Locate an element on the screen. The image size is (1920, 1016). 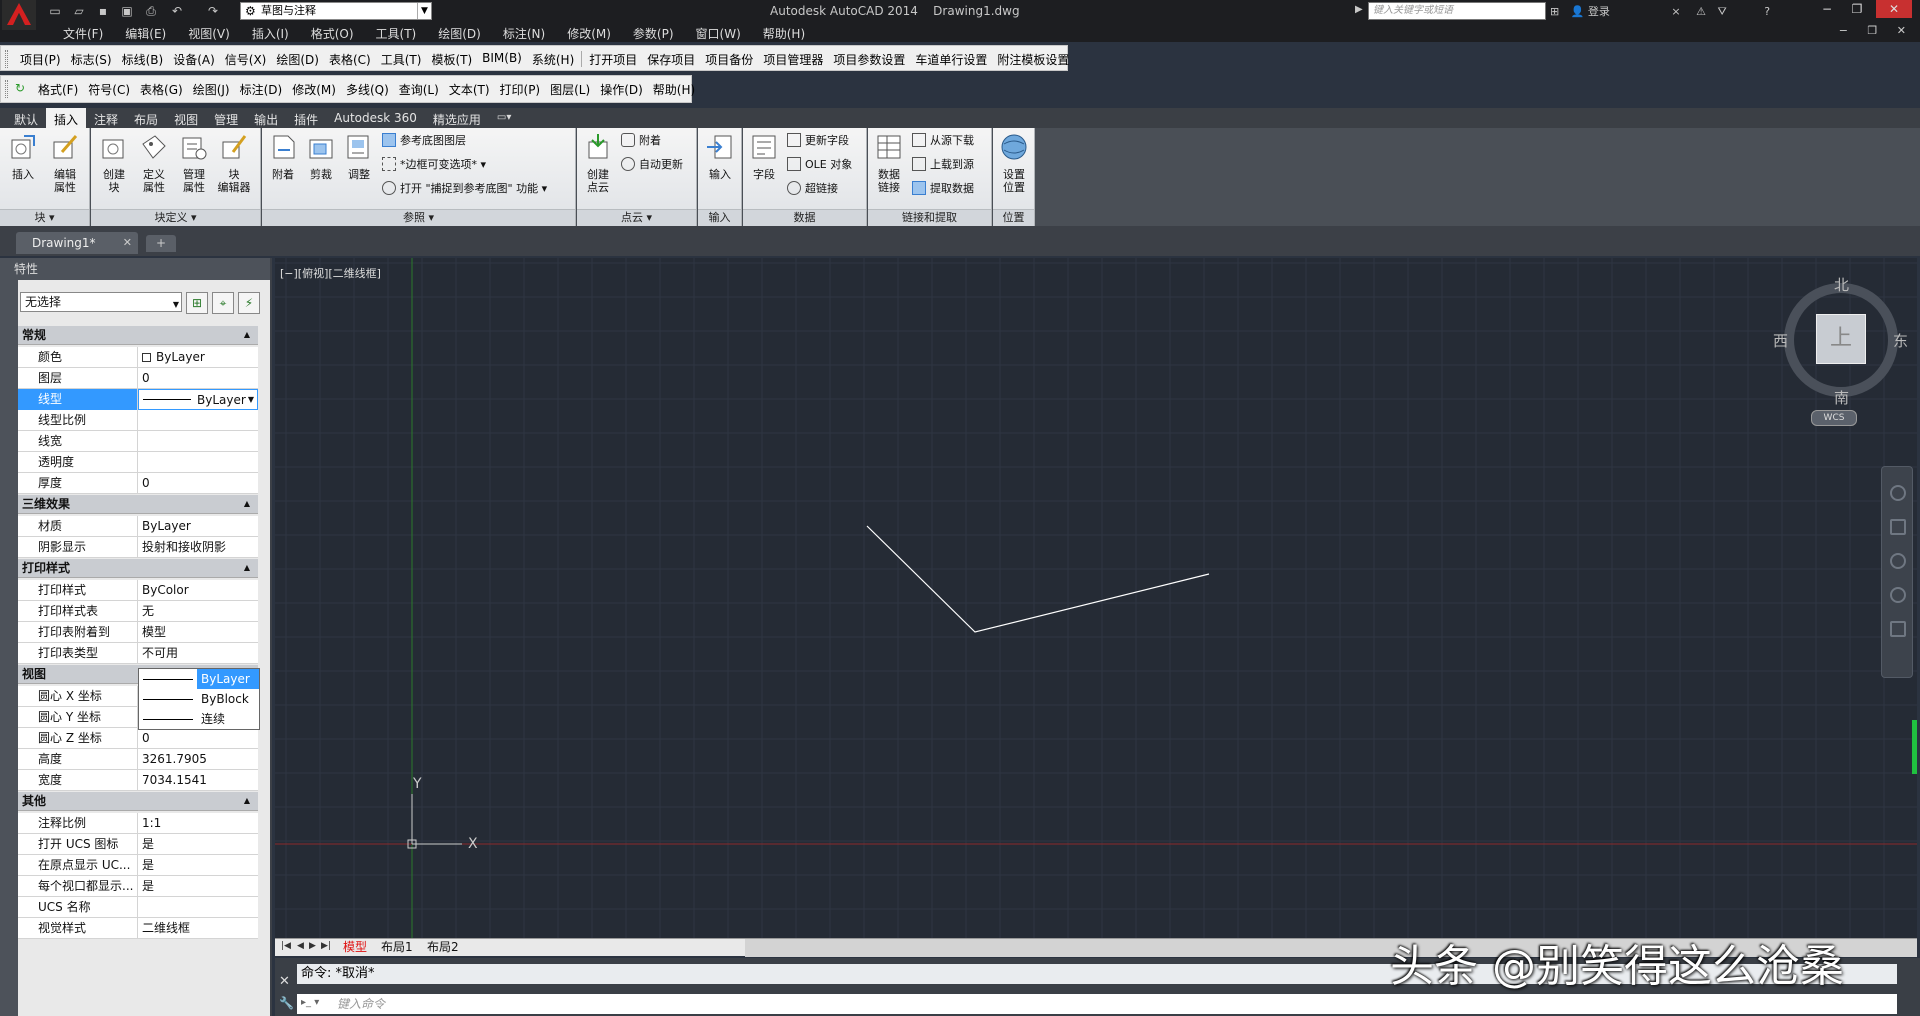
menu-item: 格式(O) is located at coordinates (332, 33).